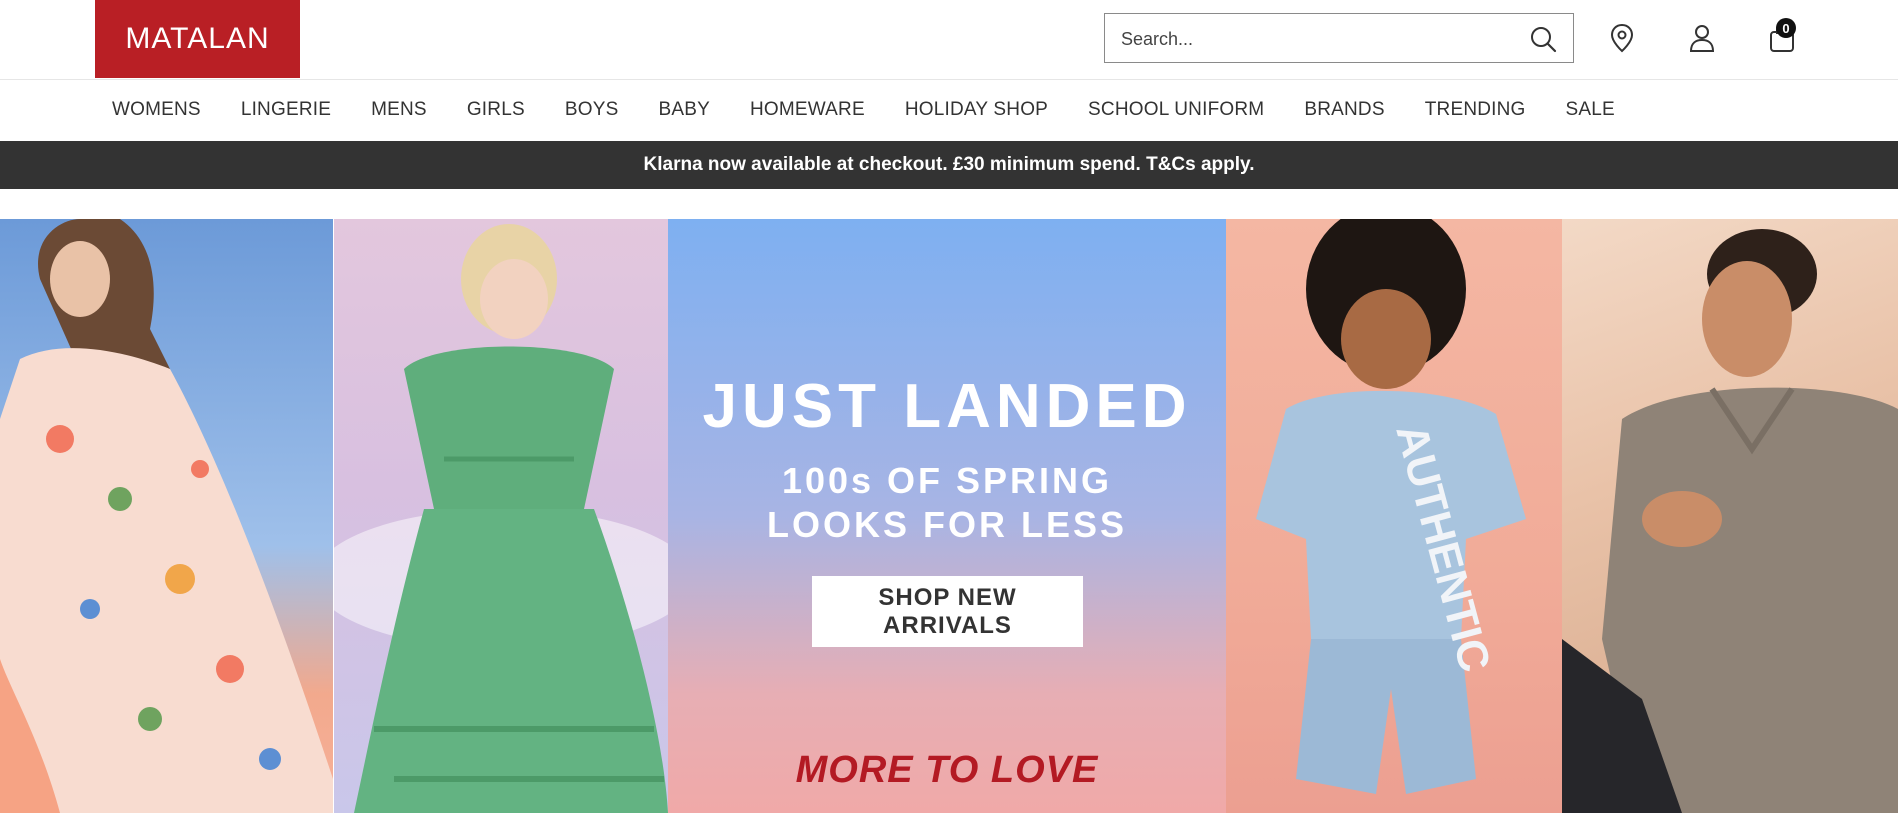 The height and width of the screenshot is (832, 1898). Describe the element at coordinates (156, 110) in the screenshot. I see `nav-item-womens: WOMENS` at that location.